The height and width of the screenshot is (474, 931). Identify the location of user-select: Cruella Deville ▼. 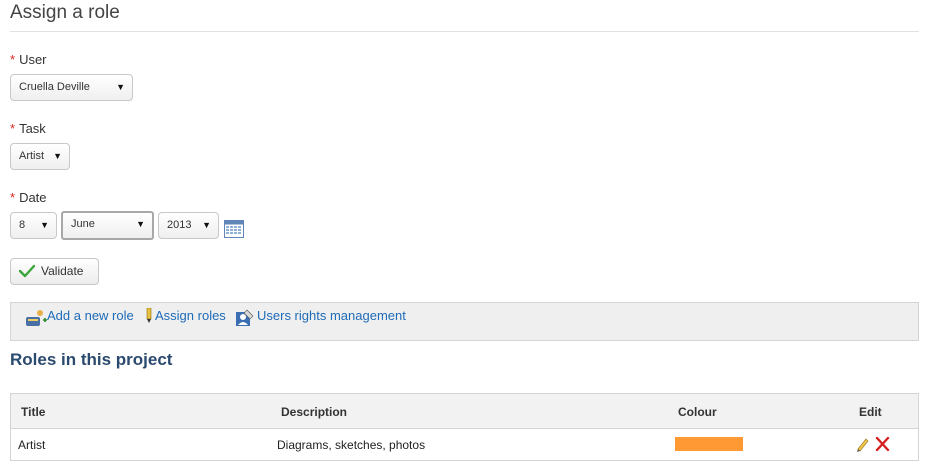
(71, 87).